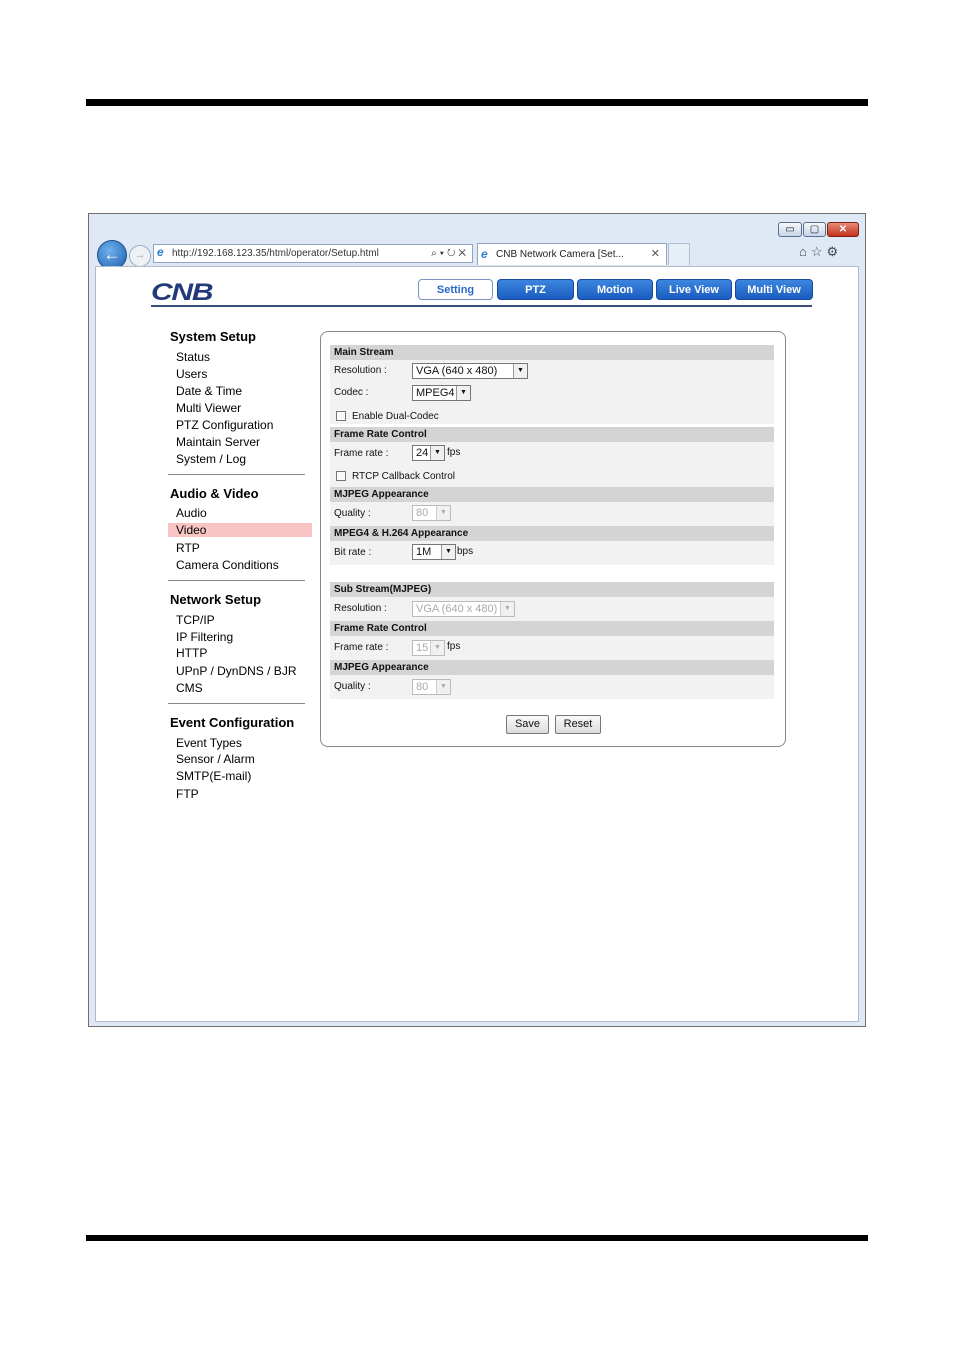 Image resolution: width=954 pixels, height=1350 pixels. Describe the element at coordinates (843, 229) in the screenshot. I see `close-window-button: ✕` at that location.